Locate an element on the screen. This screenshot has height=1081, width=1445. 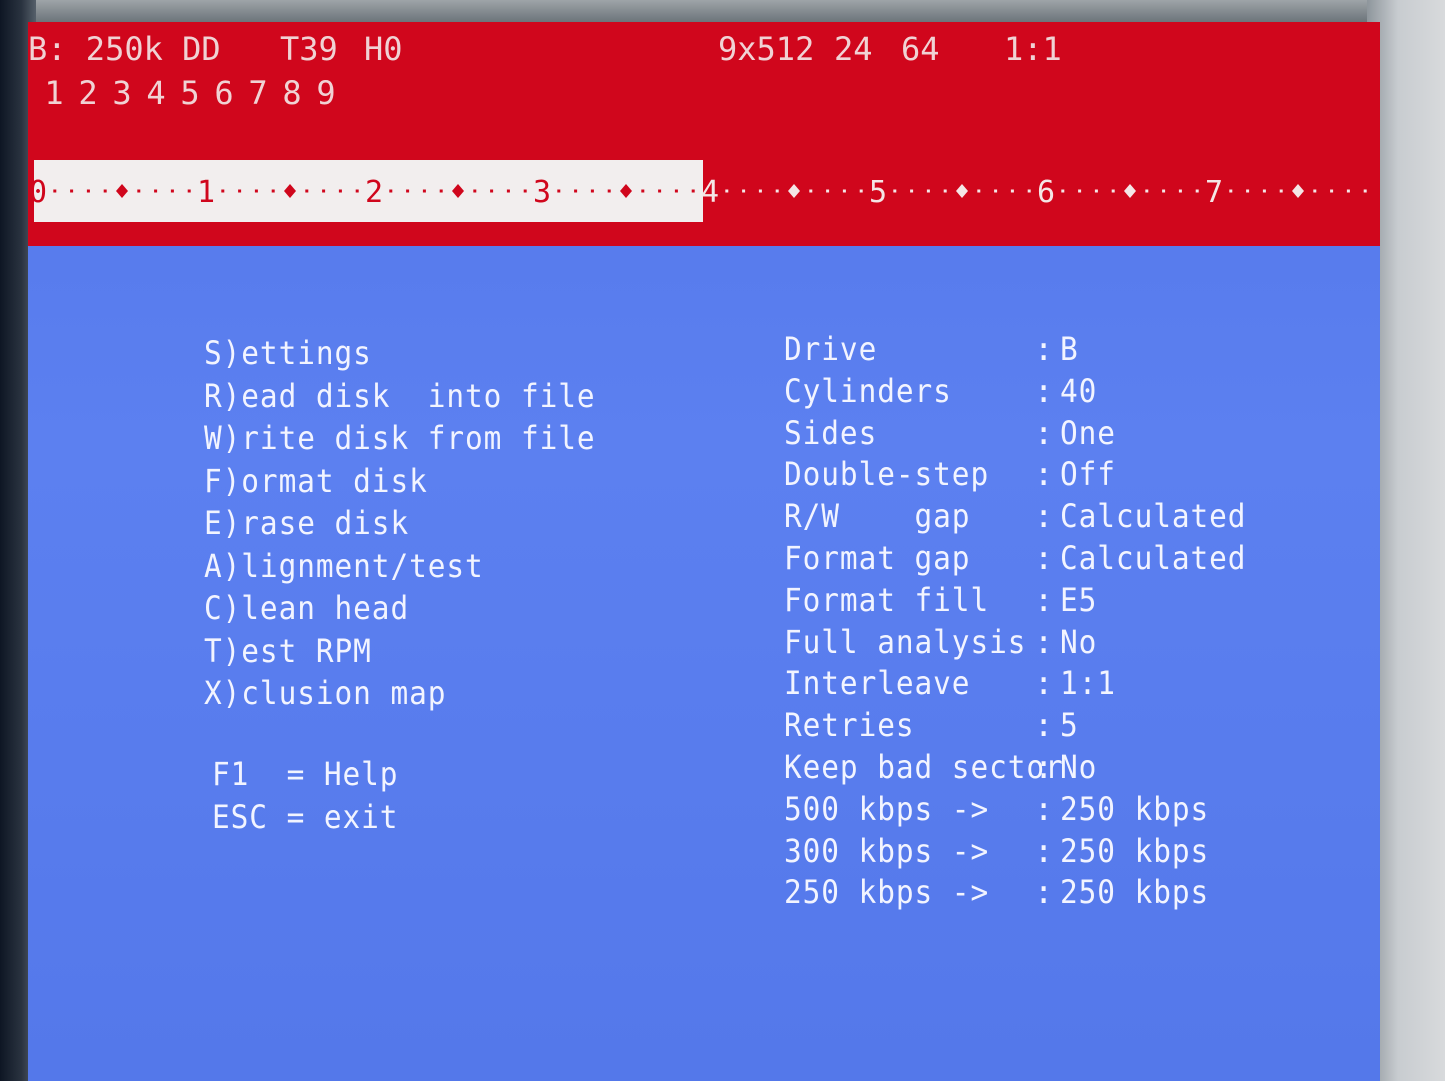
track-scale-label: 6 is located at coordinates (1046, 192).